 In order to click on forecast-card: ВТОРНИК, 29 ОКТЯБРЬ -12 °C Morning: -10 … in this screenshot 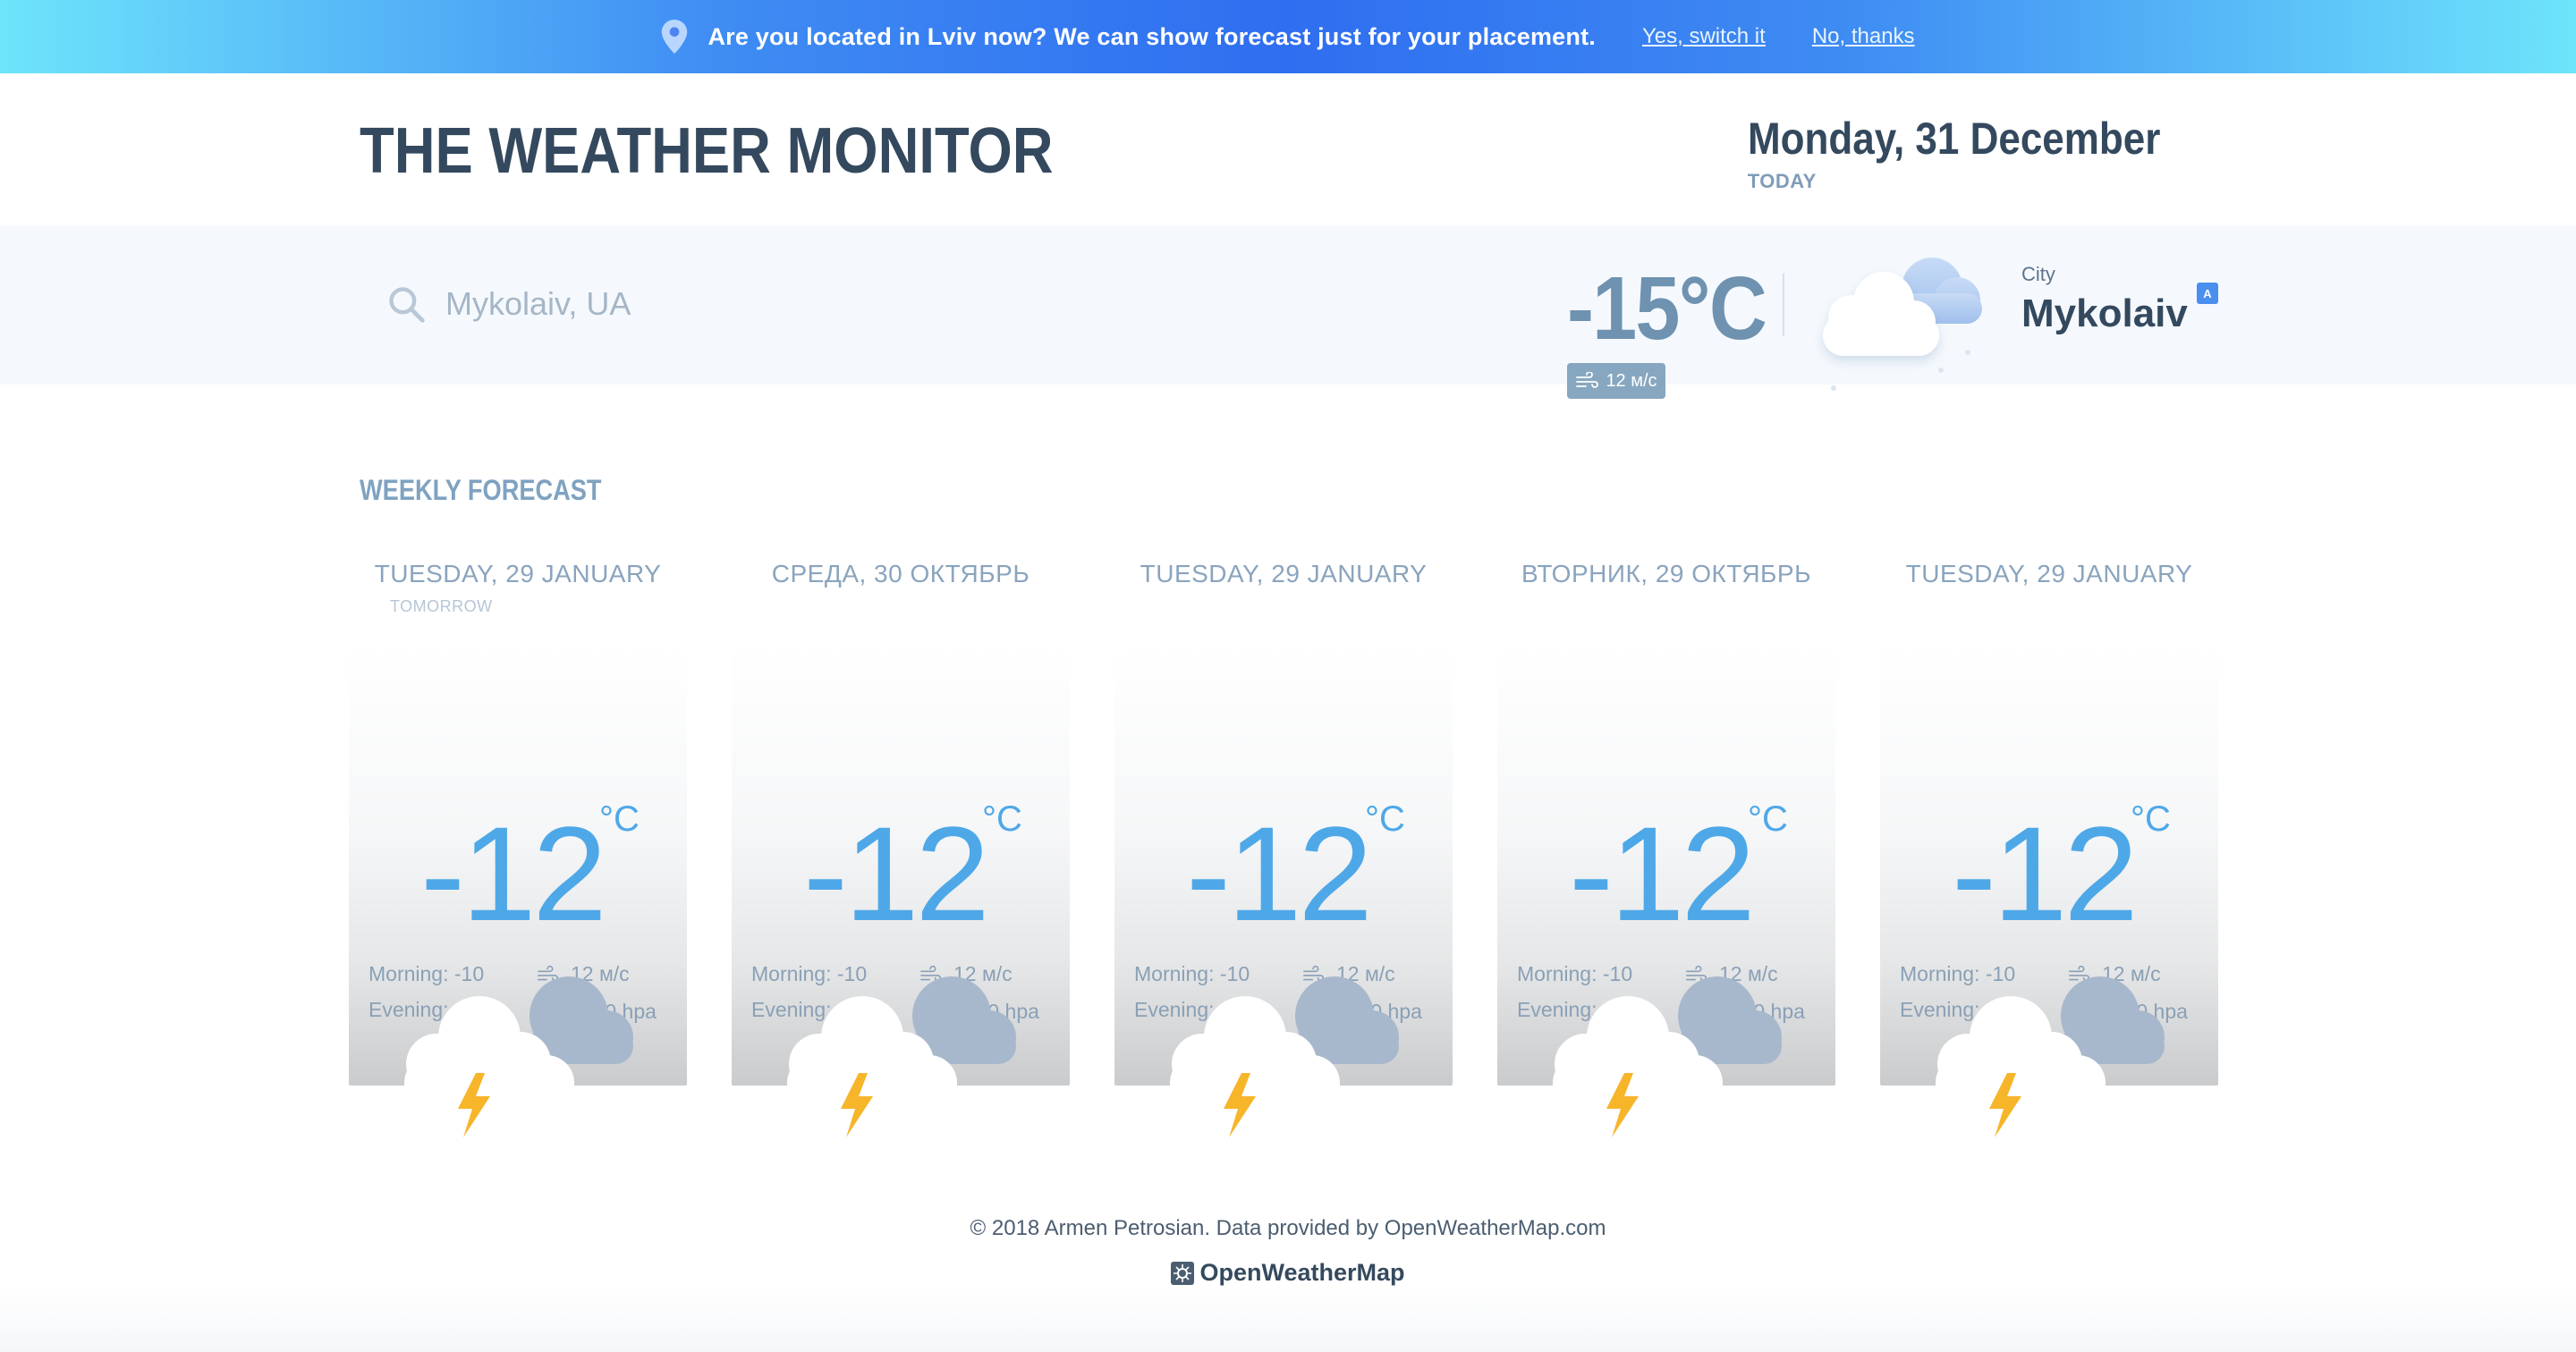, I will do `click(1666, 855)`.